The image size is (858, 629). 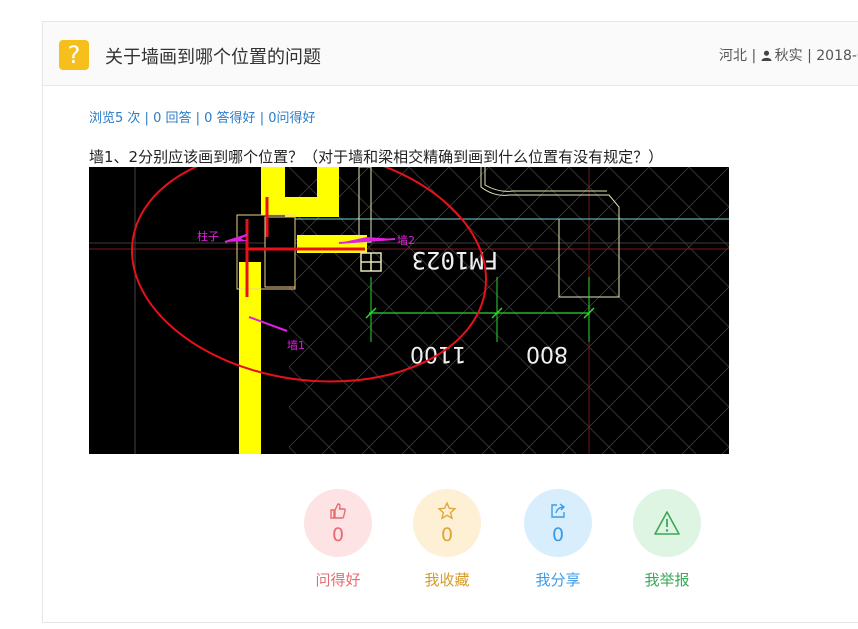 I want to click on share-count: 0, so click(x=558, y=534).